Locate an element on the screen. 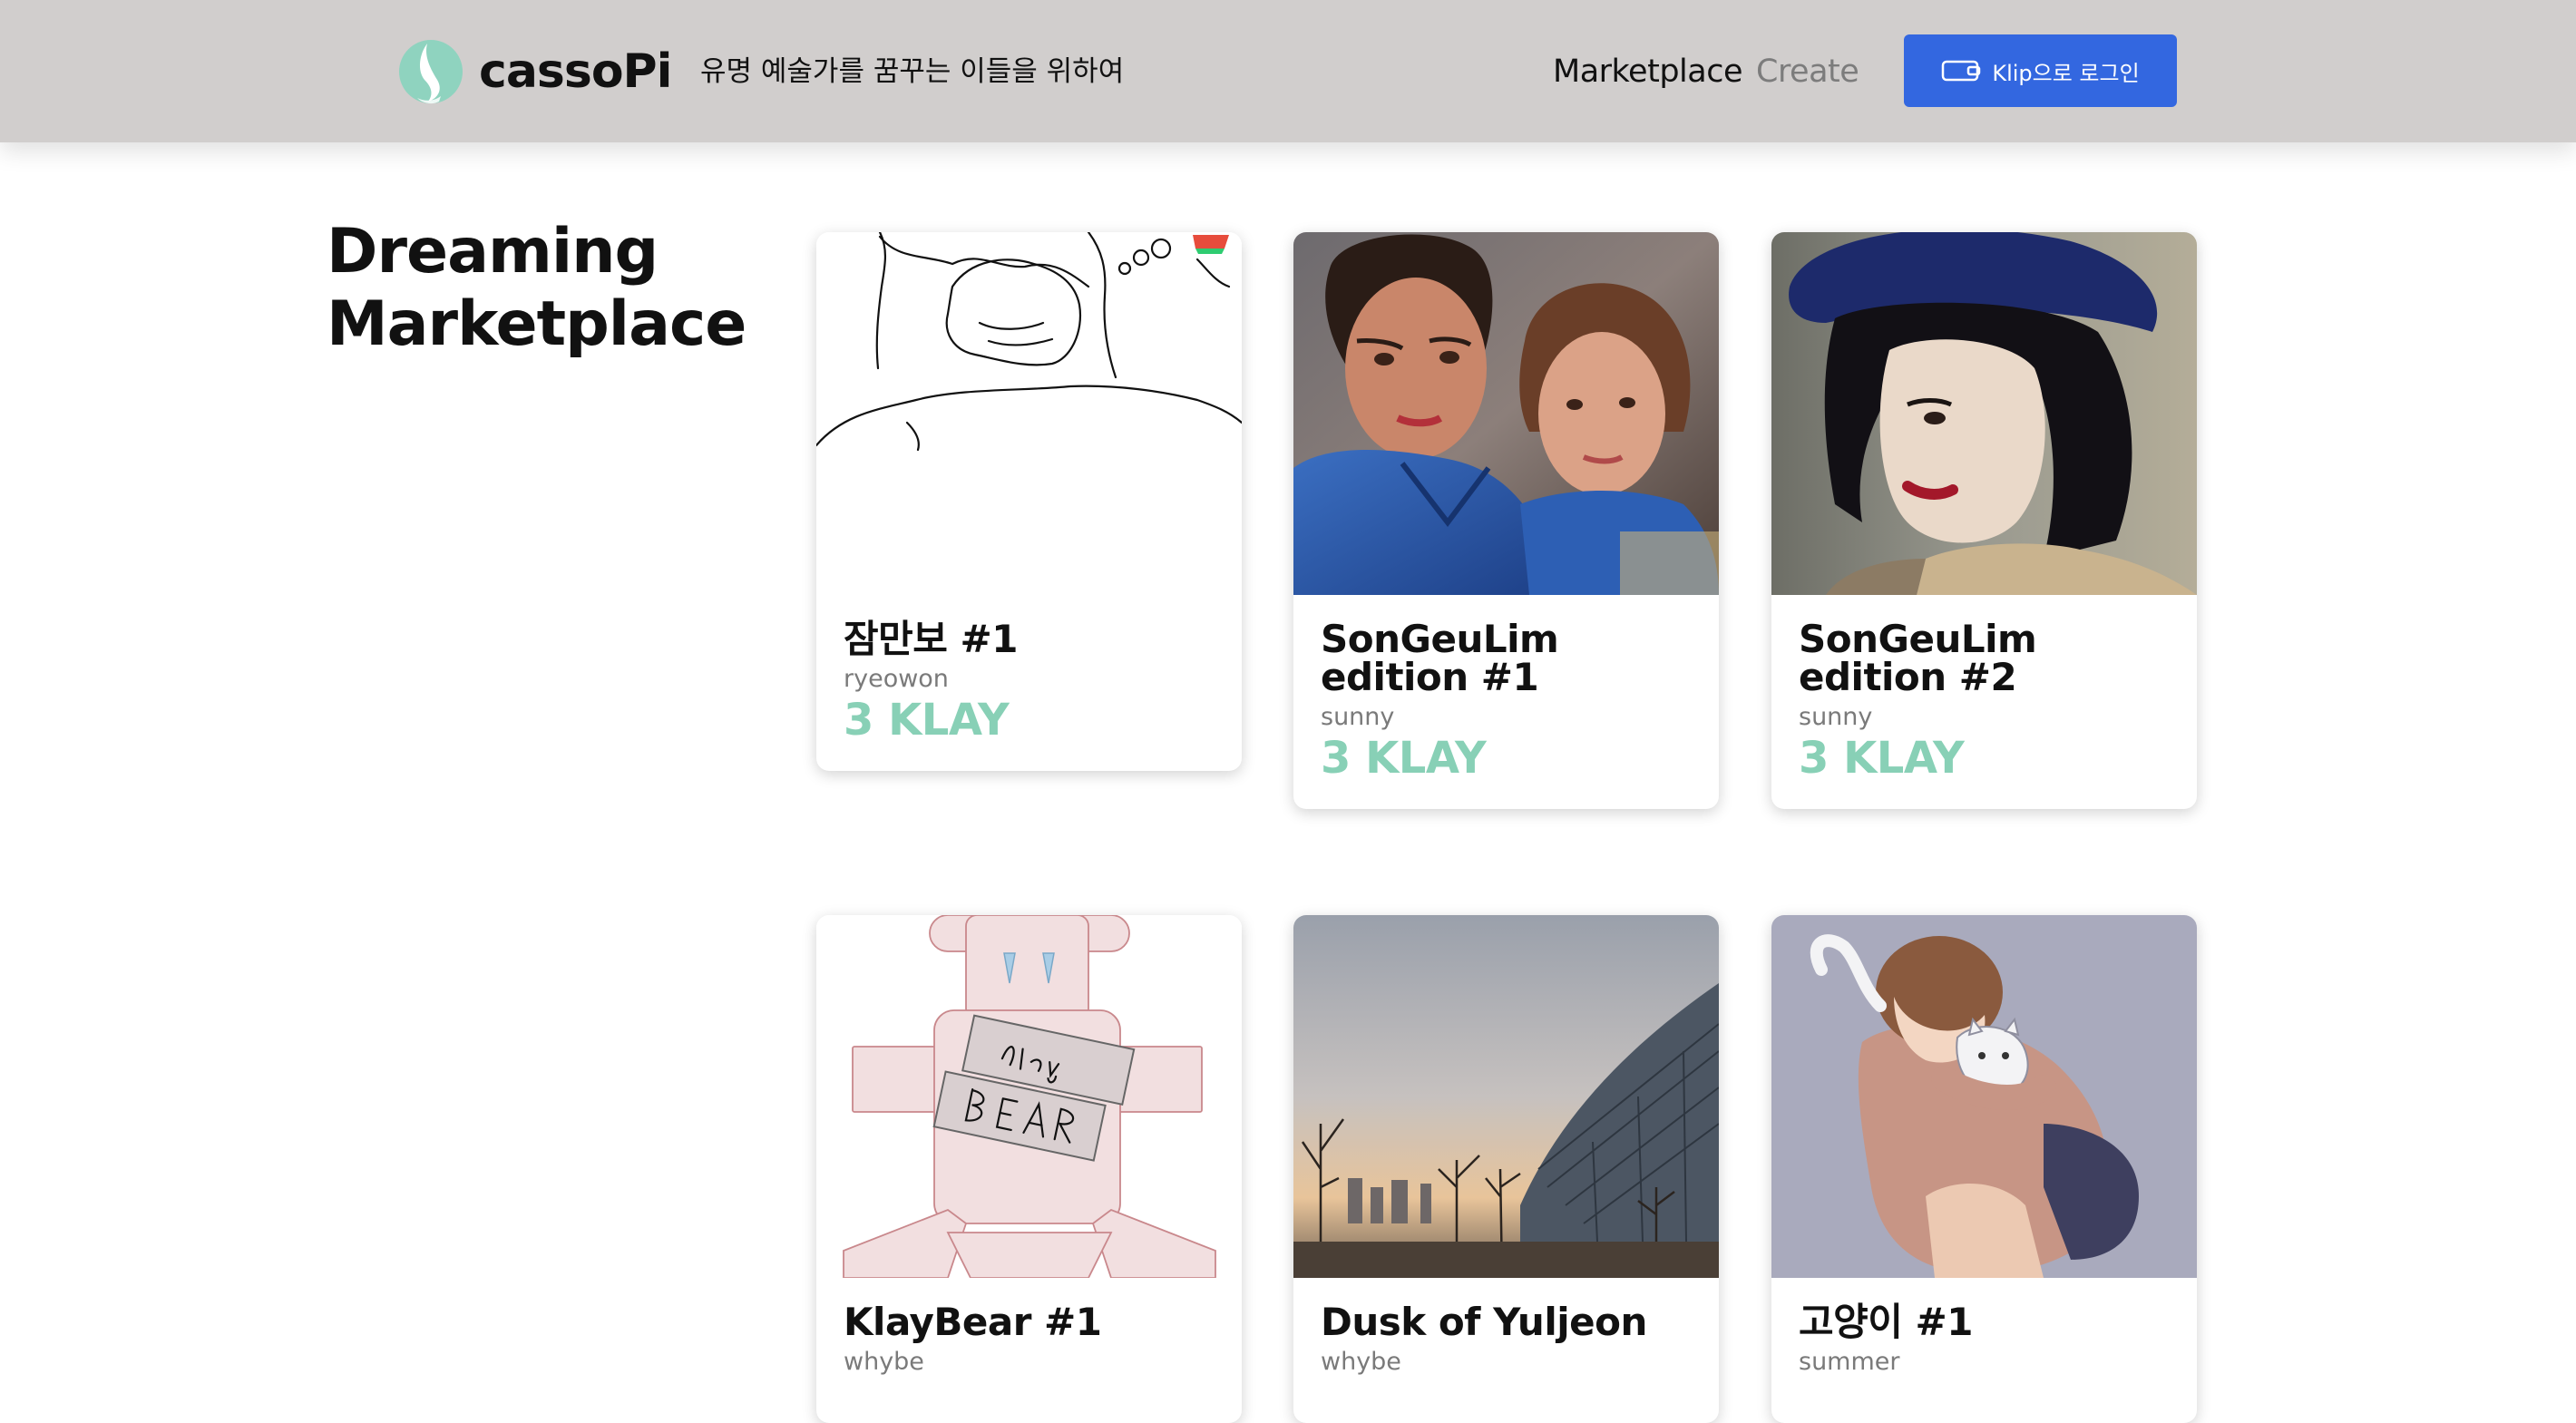  tagline: 유명 예술가를 꿈꾸는 이들을 위하여 is located at coordinates (912, 72).